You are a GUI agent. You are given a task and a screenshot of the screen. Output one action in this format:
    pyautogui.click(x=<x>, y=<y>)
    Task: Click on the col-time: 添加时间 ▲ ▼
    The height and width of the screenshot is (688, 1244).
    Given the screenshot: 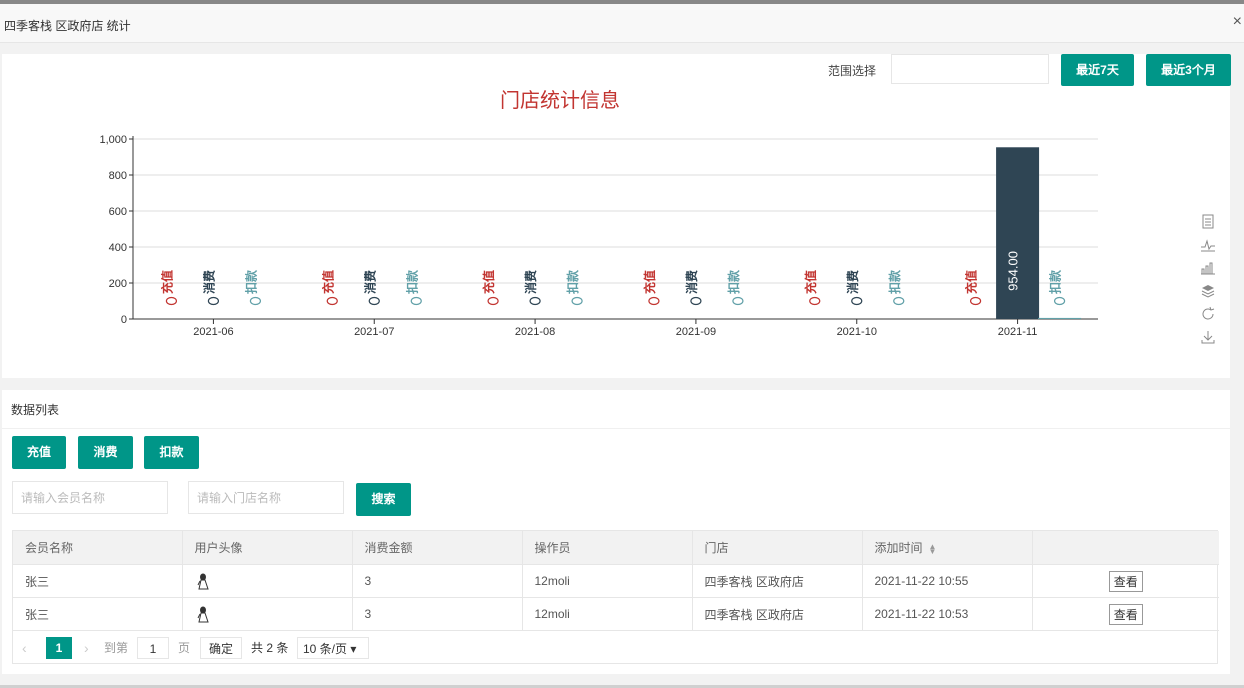 What is the action you would take?
    pyautogui.click(x=947, y=548)
    